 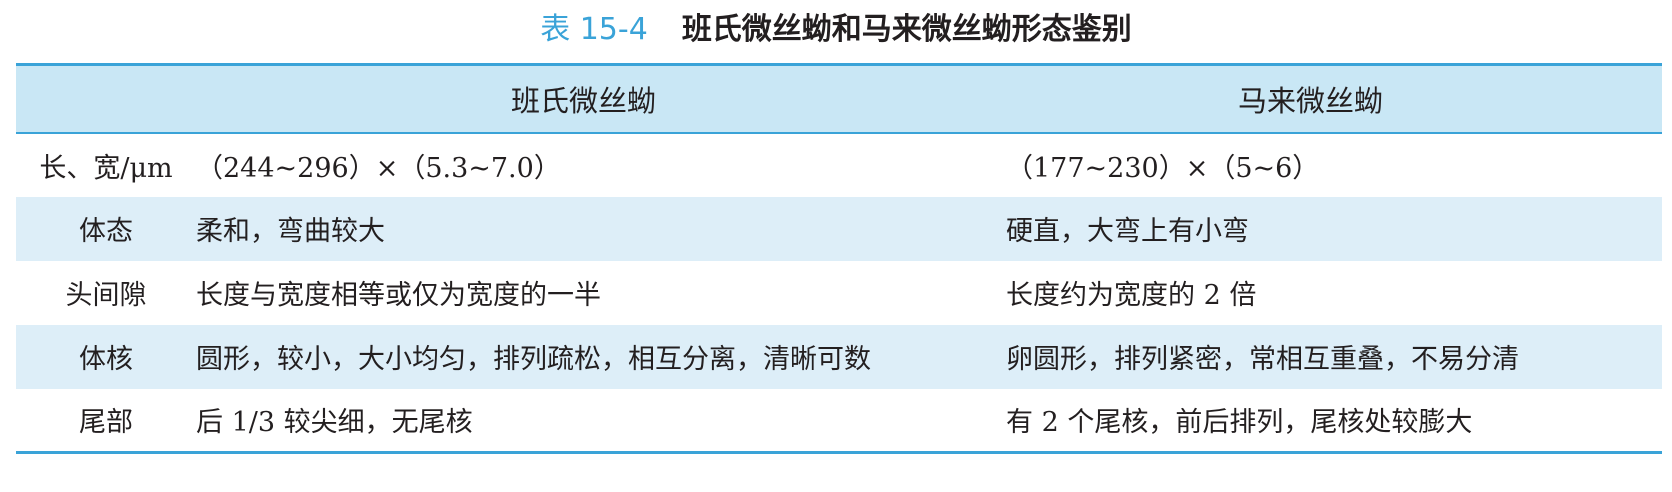 What do you see at coordinates (906, 29) in the screenshot?
I see `table-title: 班氏微丝蚴和马来微丝蚴形态鉴别` at bounding box center [906, 29].